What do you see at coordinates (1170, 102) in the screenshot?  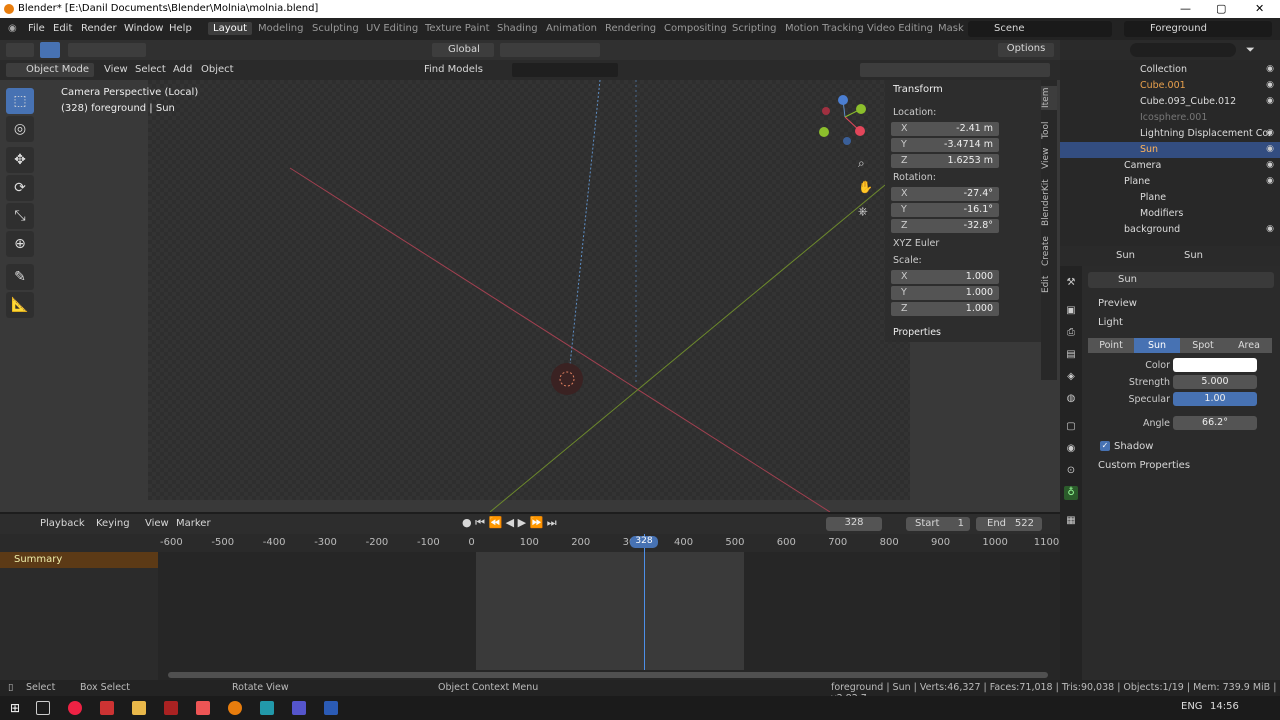 I see `outliner-item-cube093: Cube.093_Cube.012 ◉` at bounding box center [1170, 102].